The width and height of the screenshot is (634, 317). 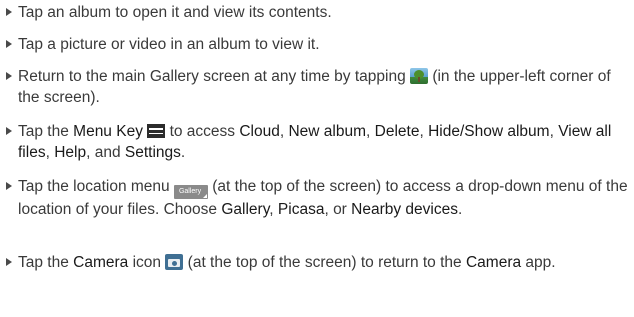 What do you see at coordinates (174, 262) in the screenshot?
I see `camera-icon` at bounding box center [174, 262].